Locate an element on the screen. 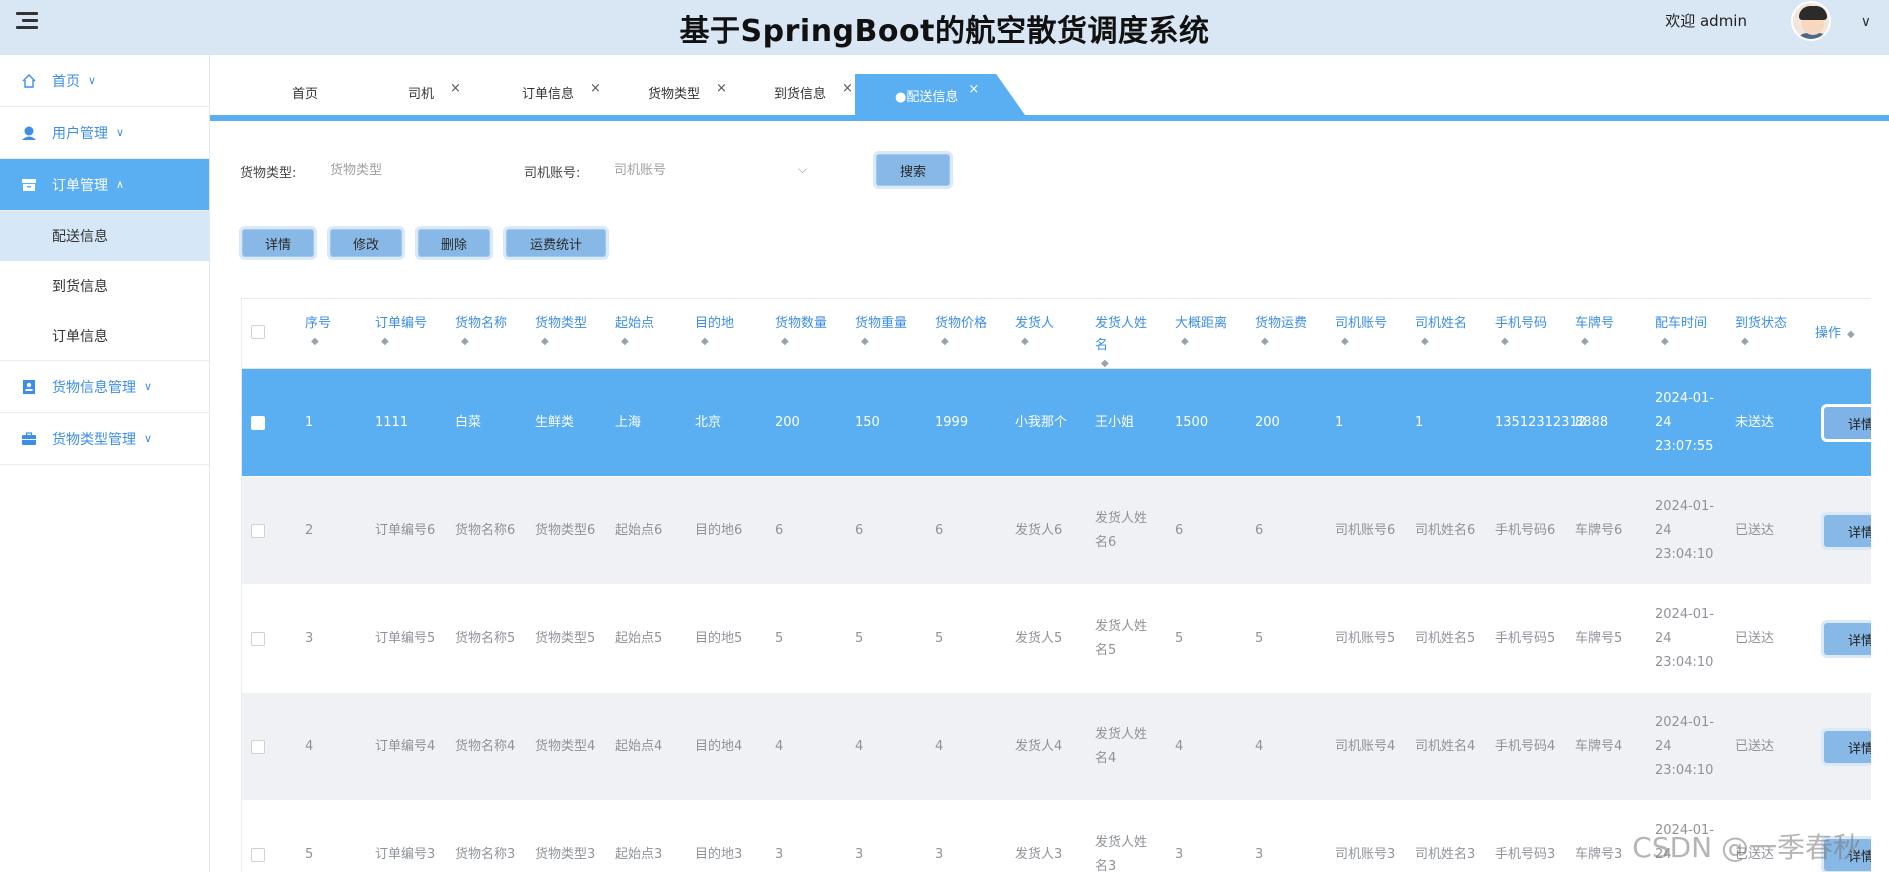 The width and height of the screenshot is (1889, 872). column-header: 发货人 ◆ is located at coordinates (1046, 330).